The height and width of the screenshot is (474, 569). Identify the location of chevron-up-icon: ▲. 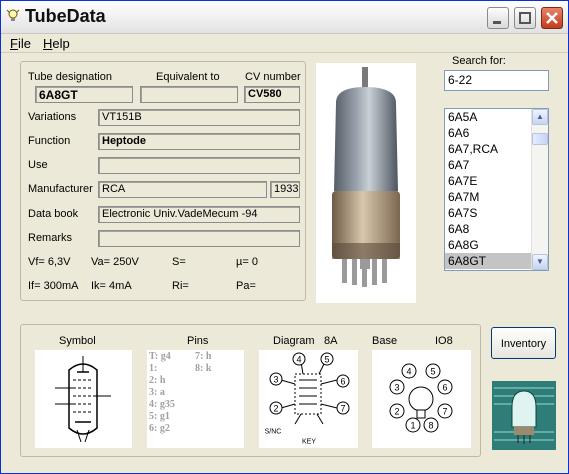
(540, 116).